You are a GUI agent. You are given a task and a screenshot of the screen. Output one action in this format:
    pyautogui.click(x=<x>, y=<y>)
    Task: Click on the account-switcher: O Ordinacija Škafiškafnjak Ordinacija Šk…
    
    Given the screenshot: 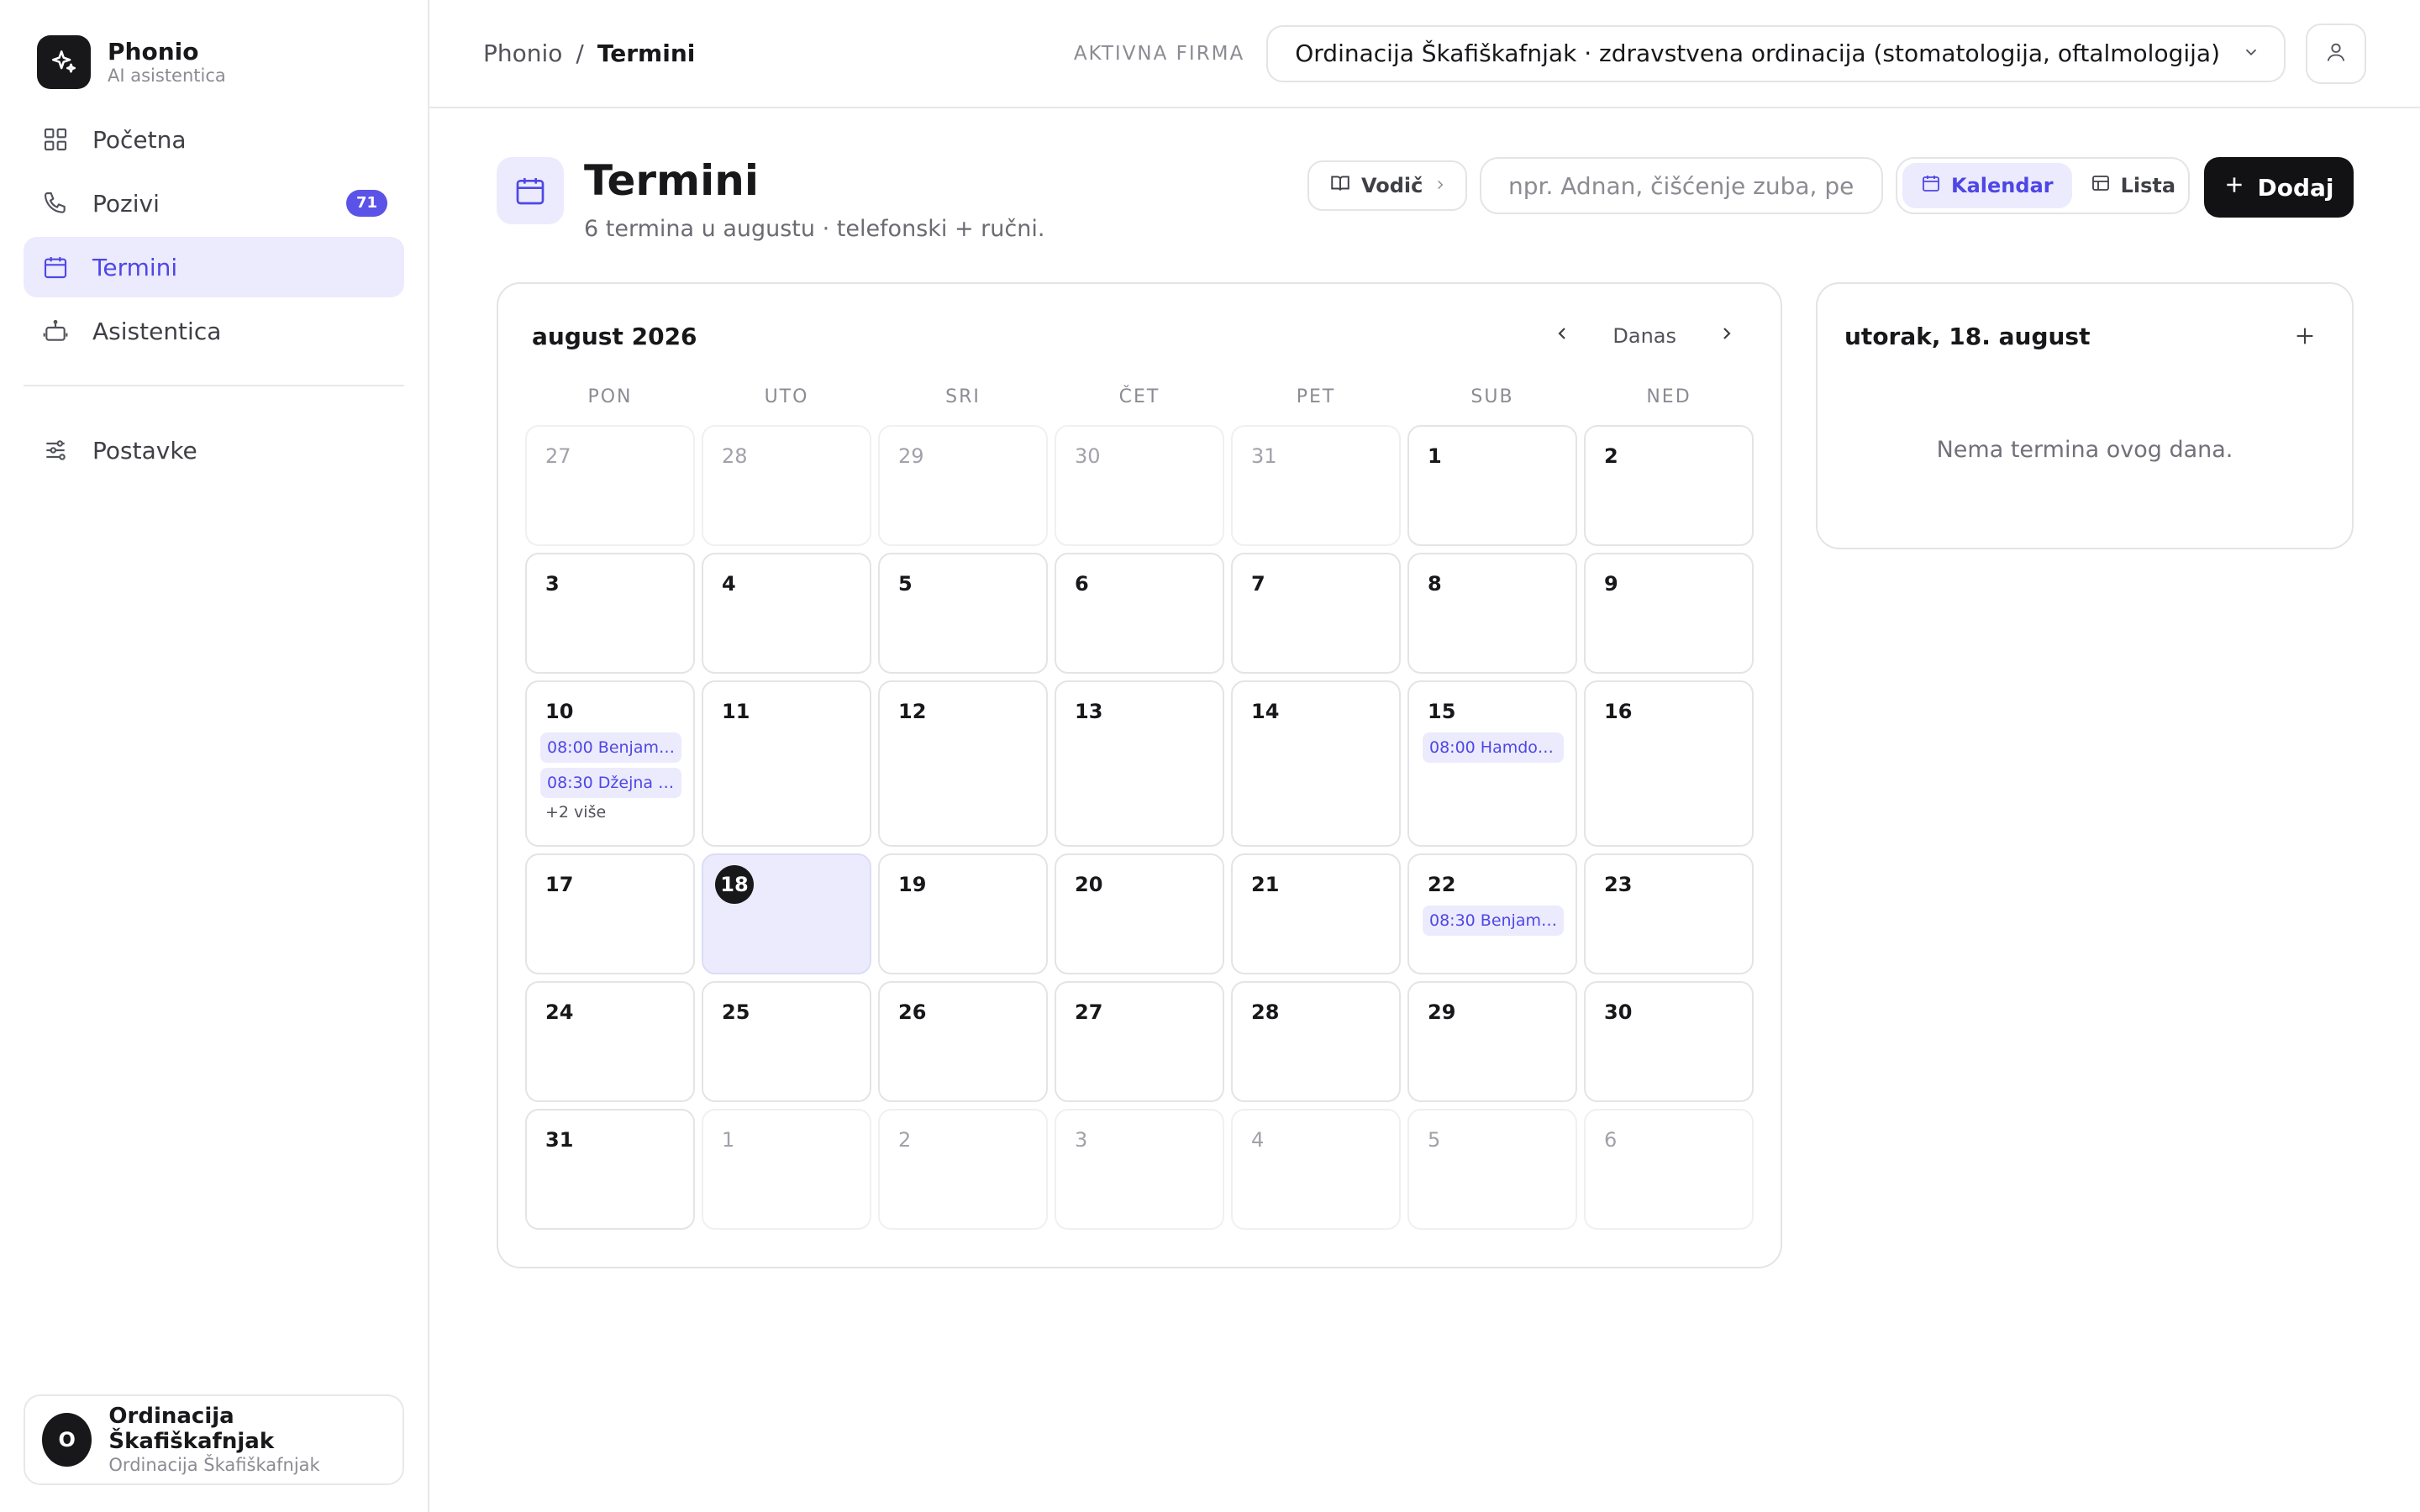 What is the action you would take?
    pyautogui.click(x=214, y=1439)
    